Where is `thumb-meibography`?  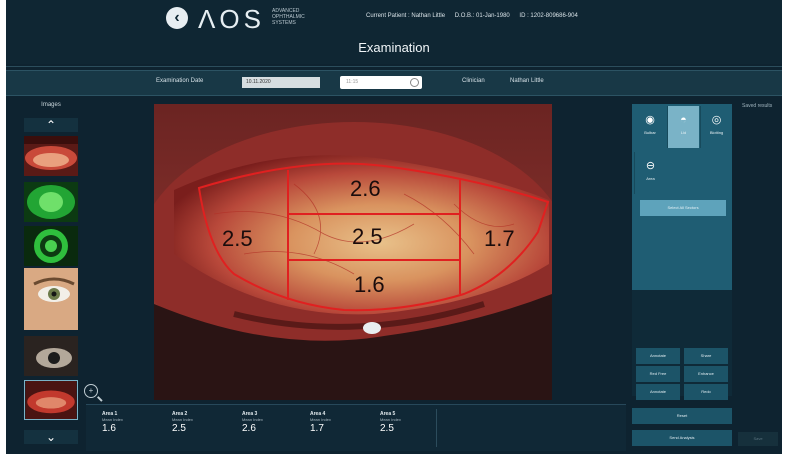 thumb-meibography is located at coordinates (51, 246).